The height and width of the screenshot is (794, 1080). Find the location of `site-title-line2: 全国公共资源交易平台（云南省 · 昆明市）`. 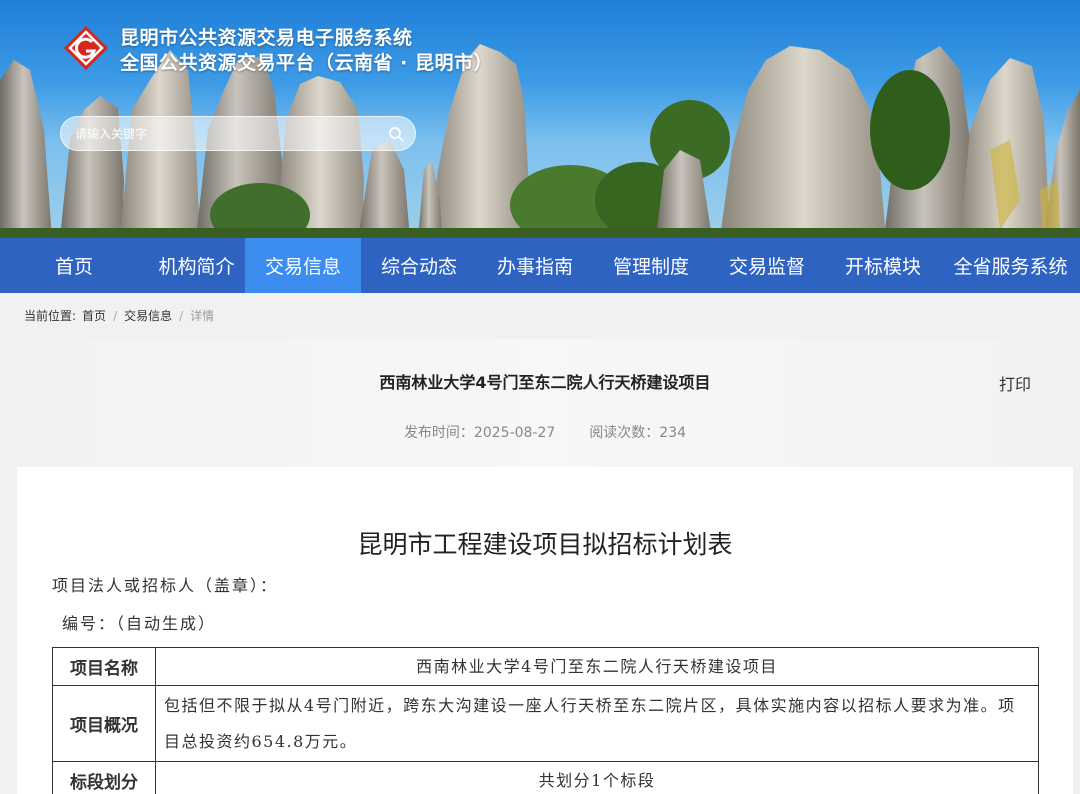

site-title-line2: 全国公共资源交易平台（云南省 · 昆明市） is located at coordinates (306, 63).